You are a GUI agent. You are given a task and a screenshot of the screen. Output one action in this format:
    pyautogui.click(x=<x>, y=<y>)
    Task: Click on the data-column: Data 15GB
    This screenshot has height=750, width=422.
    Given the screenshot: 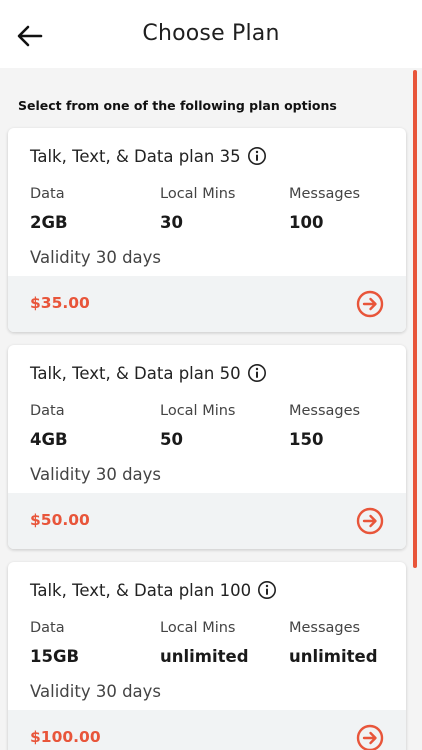 What is the action you would take?
    pyautogui.click(x=54, y=643)
    